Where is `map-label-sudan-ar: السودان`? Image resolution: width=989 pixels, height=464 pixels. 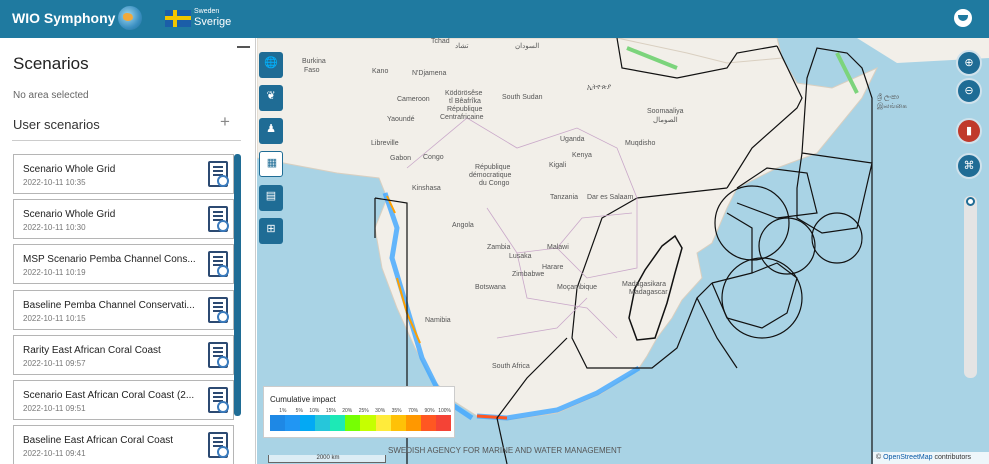
map-label-sudan-ar: السودان is located at coordinates (527, 46).